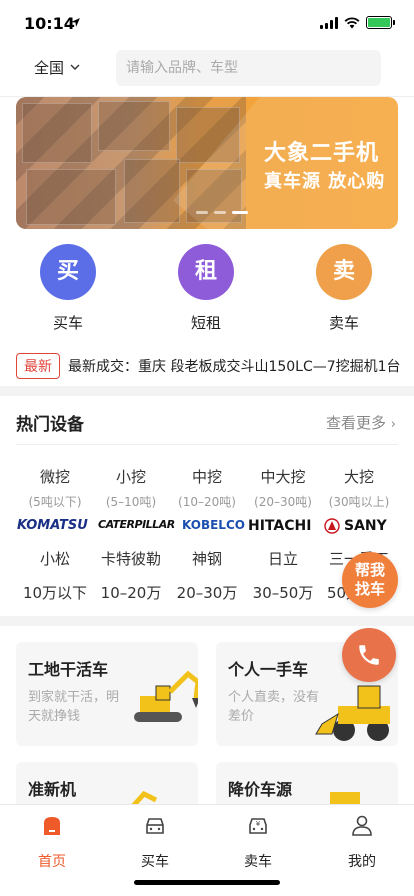 This screenshot has width=414, height=896. What do you see at coordinates (131, 502) in the screenshot?
I see `tonnage-range: (5–10吨)` at bounding box center [131, 502].